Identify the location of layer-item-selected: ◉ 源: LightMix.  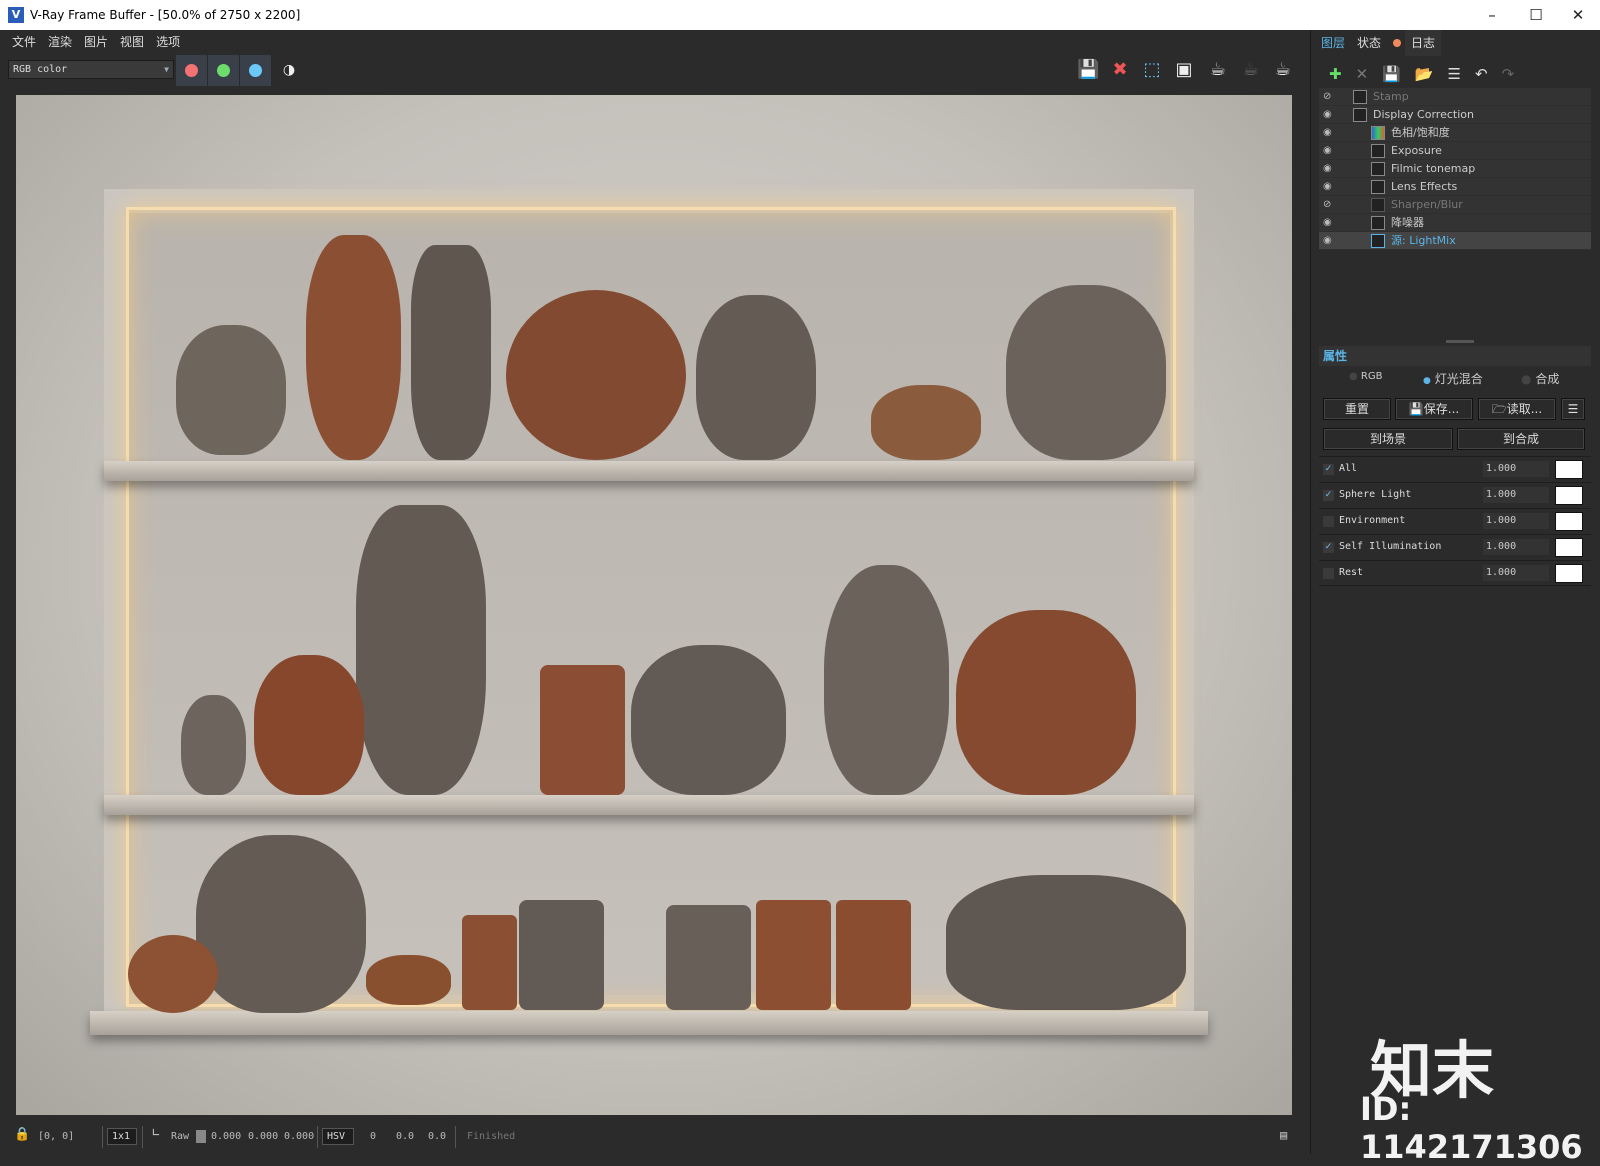
(1455, 241).